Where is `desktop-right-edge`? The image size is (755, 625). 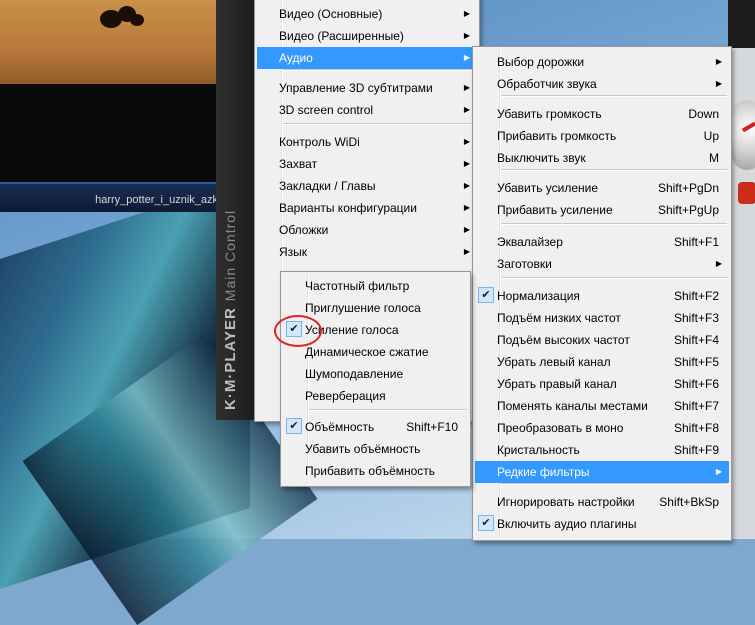 desktop-right-edge is located at coordinates (741, 269).